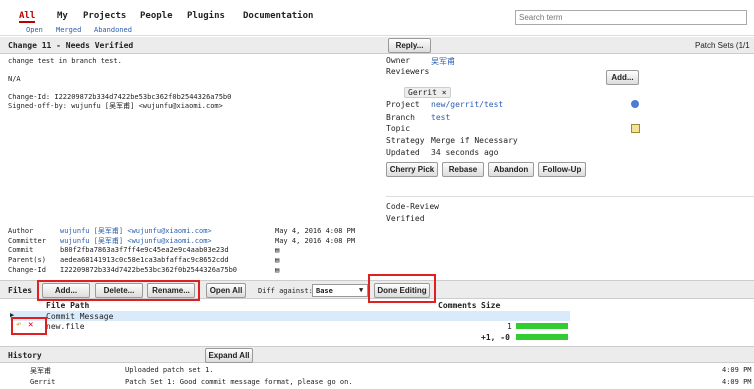 Image resolution: width=754 pixels, height=389 pixels. I want to click on file-path-header: File Path, so click(68, 305).